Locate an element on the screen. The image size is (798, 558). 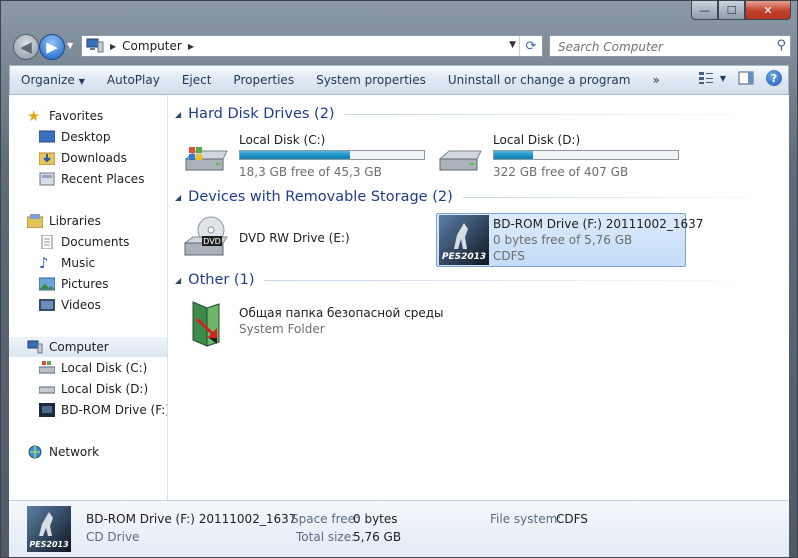
recent-places-icon is located at coordinates (47, 179).